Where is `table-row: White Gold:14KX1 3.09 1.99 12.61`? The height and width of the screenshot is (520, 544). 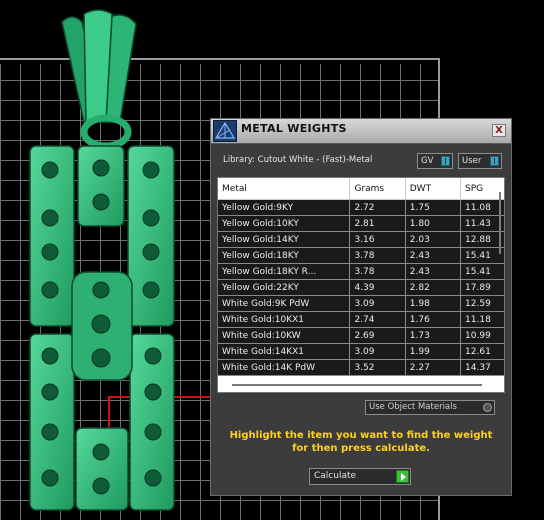 table-row: White Gold:14KX1 3.09 1.99 12.61 is located at coordinates (361, 351).